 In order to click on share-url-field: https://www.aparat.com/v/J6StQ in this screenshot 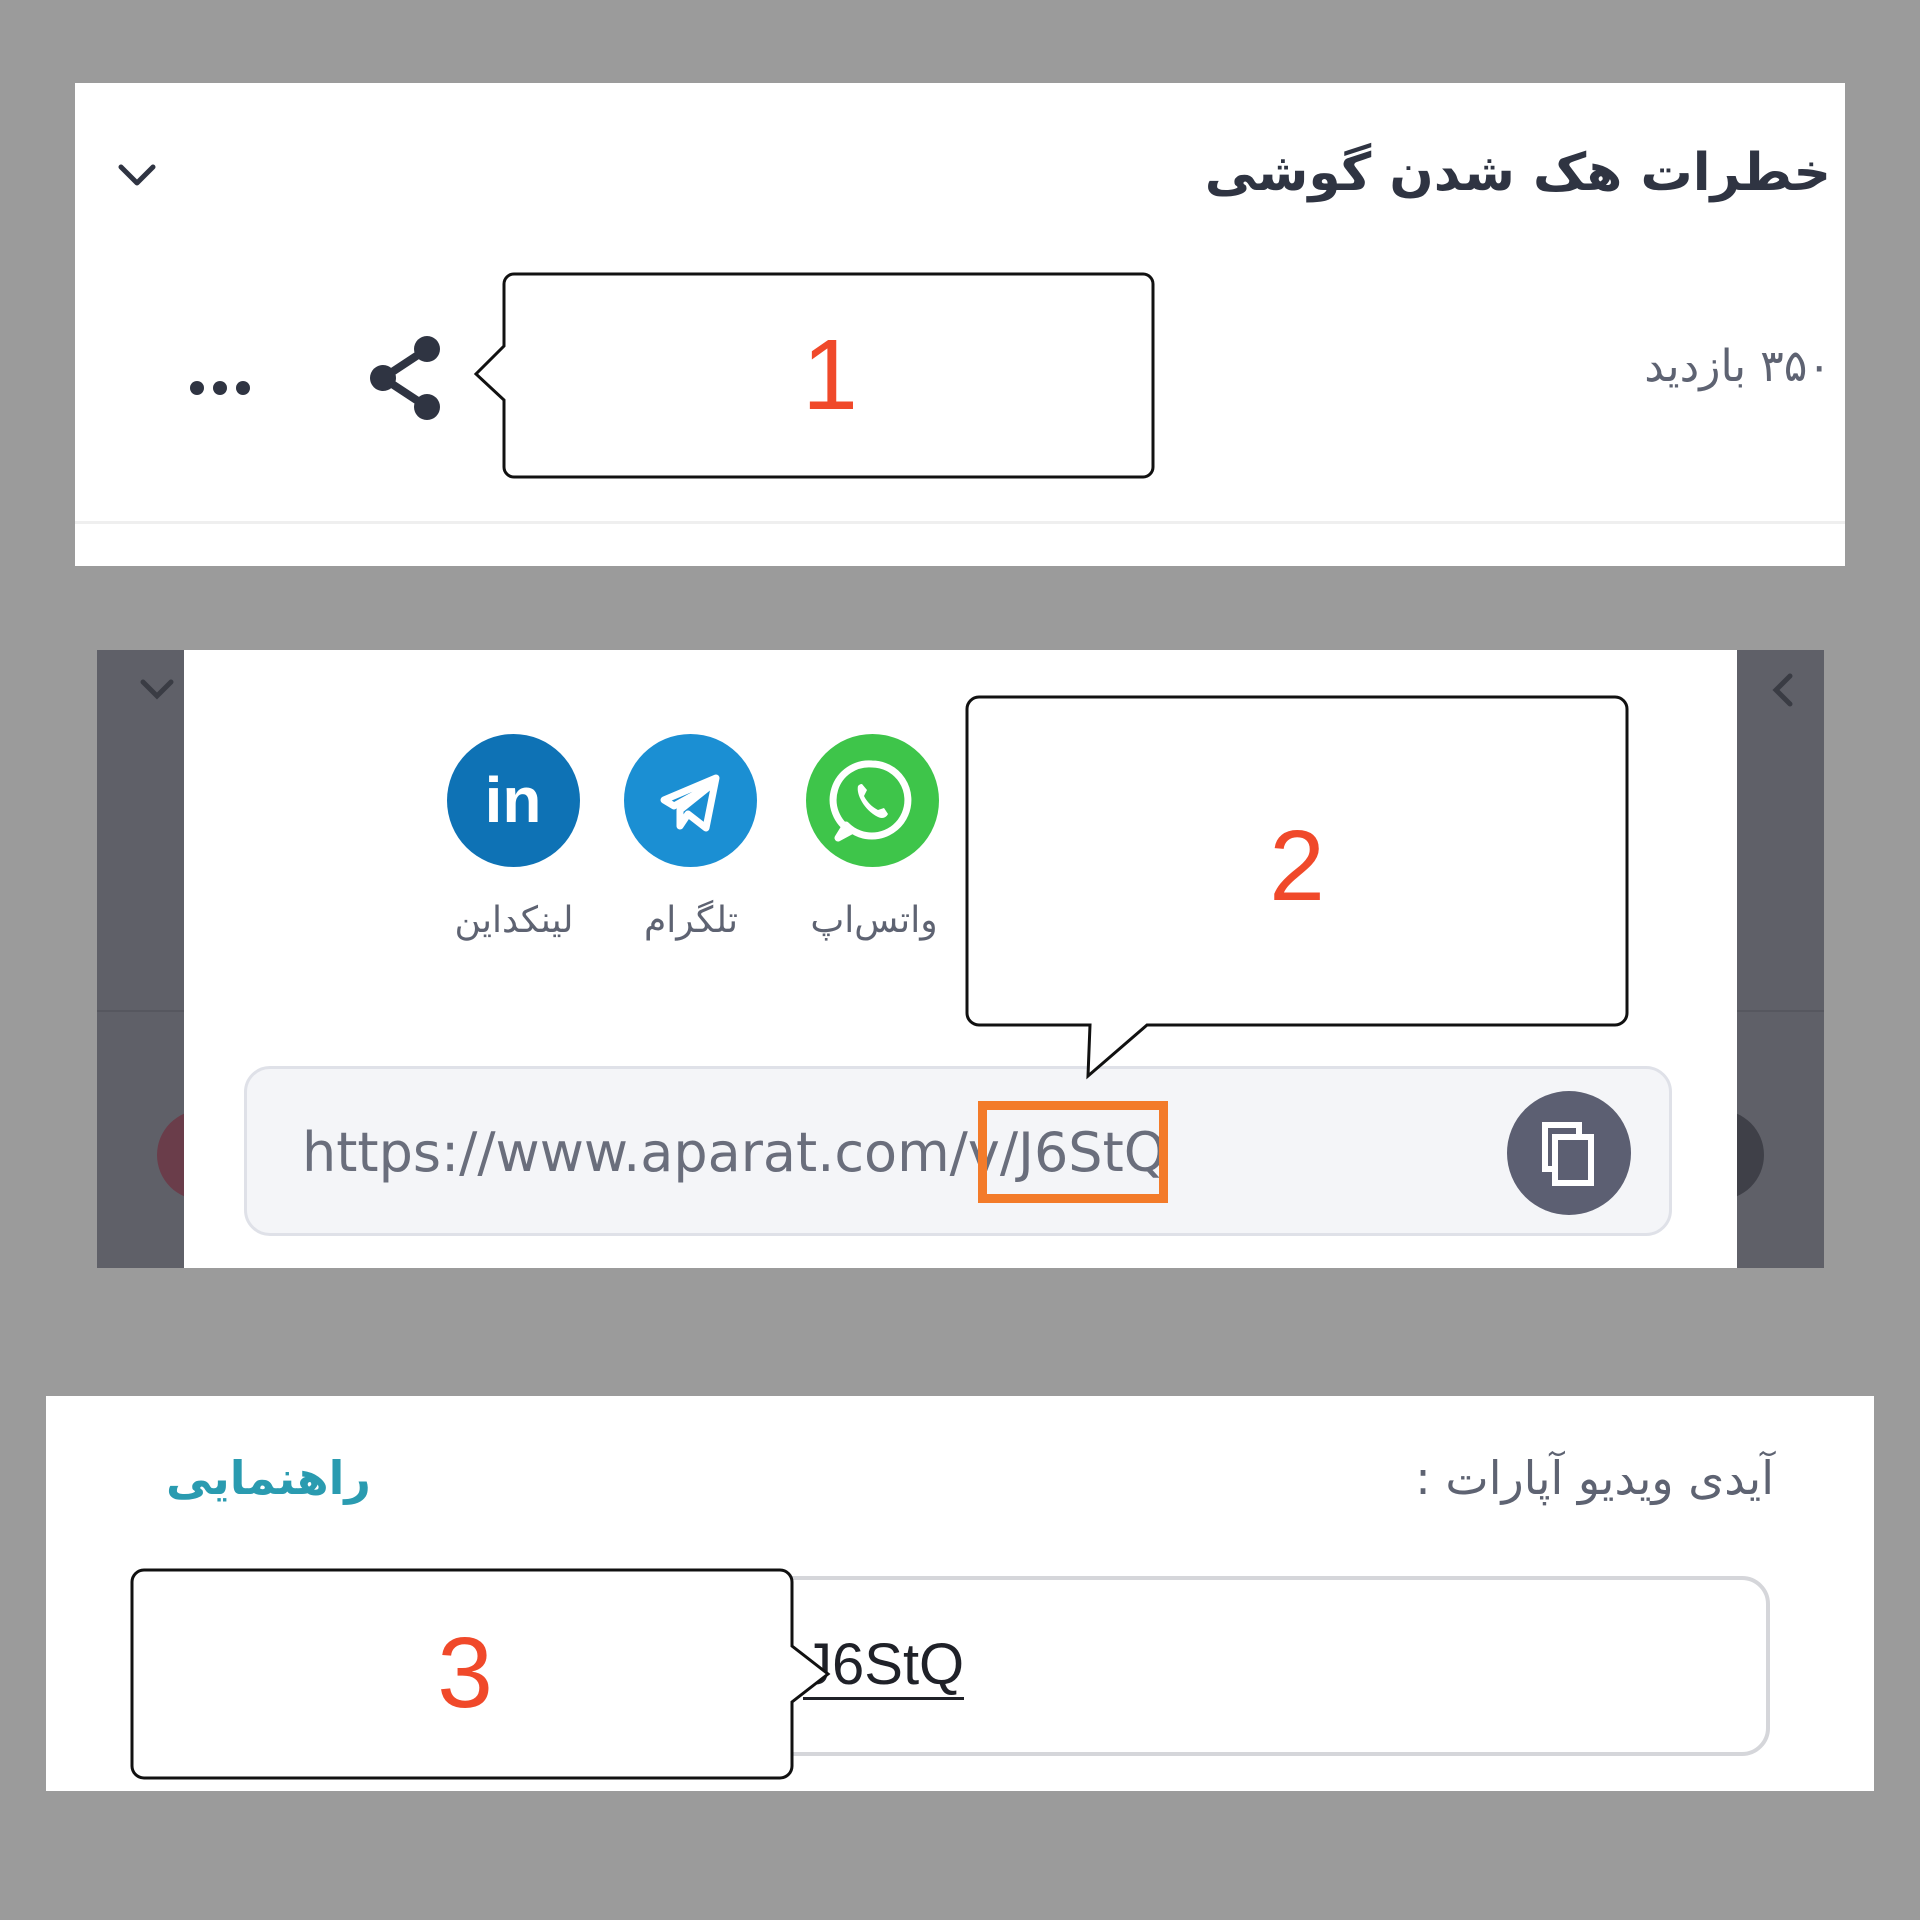, I will do `click(958, 1151)`.